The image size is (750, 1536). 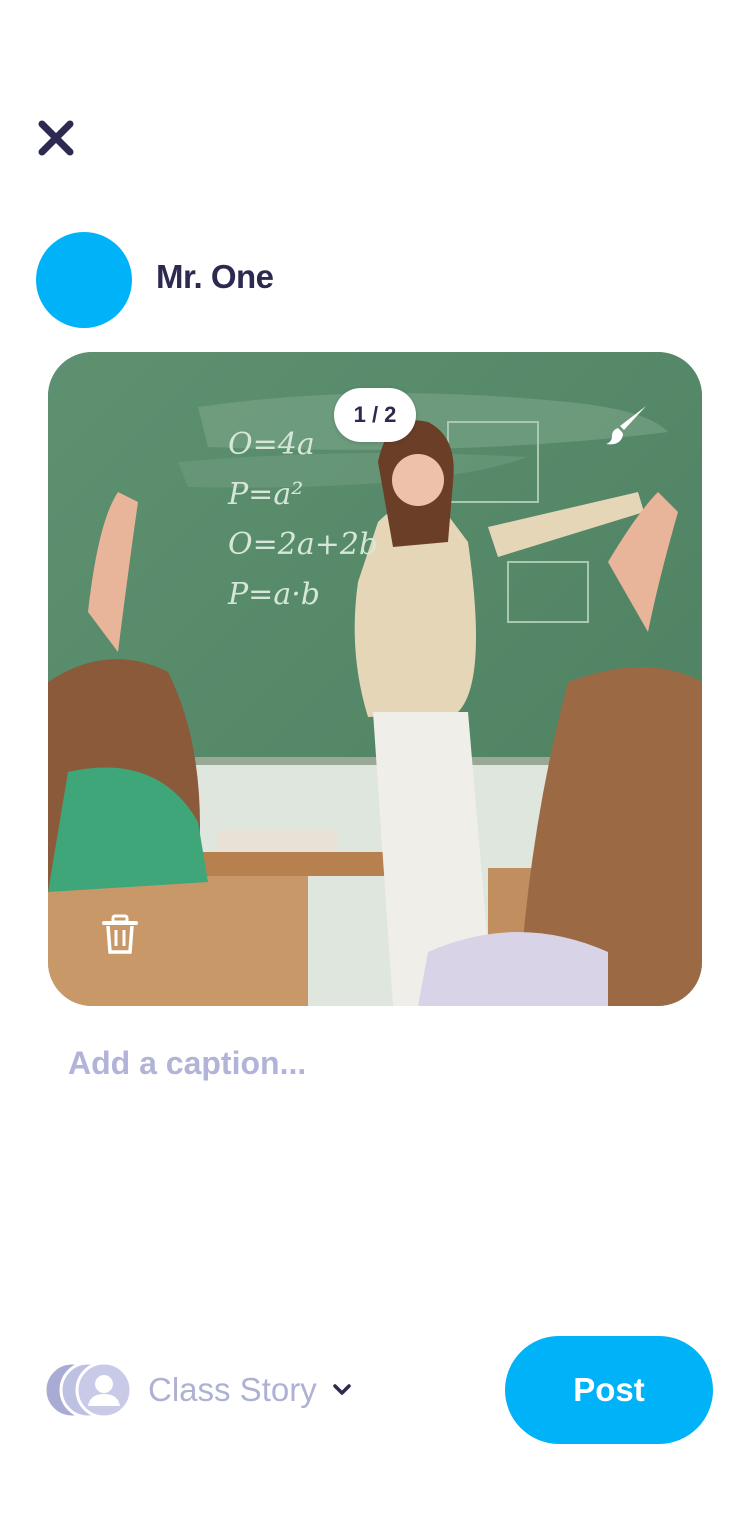 What do you see at coordinates (341, 1389) in the screenshot?
I see `chevron-down-icon` at bounding box center [341, 1389].